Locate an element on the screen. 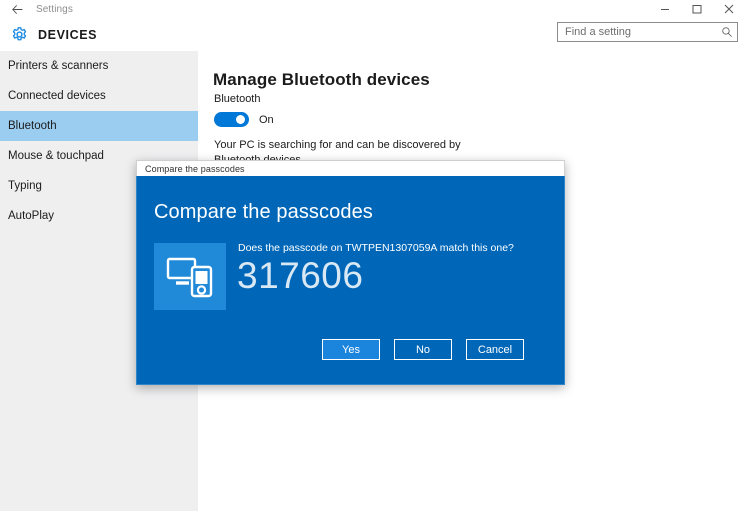 Image resolution: width=745 pixels, height=511 pixels. window-controls is located at coordinates (697, 9).